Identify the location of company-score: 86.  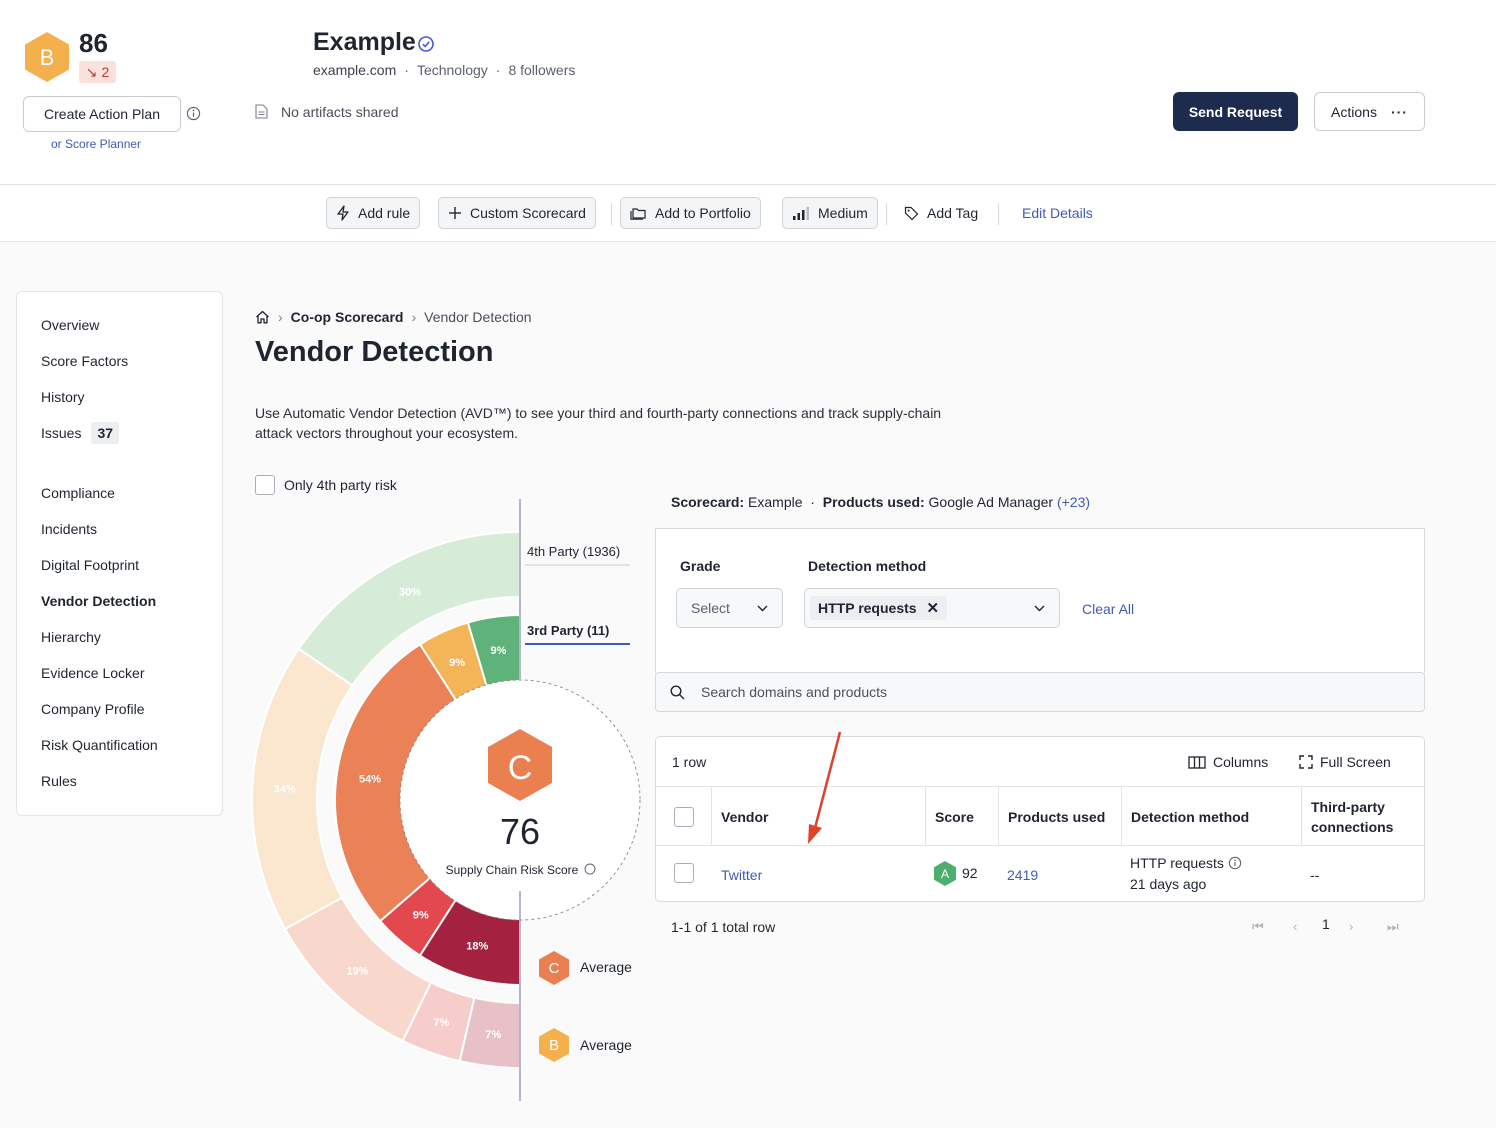
(93, 43).